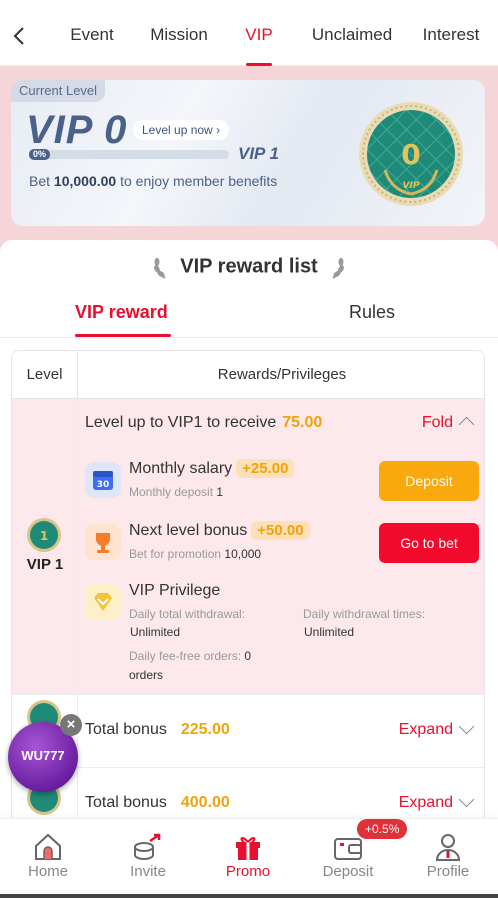 The image size is (498, 898). I want to click on badge-number: 1, so click(44, 536).